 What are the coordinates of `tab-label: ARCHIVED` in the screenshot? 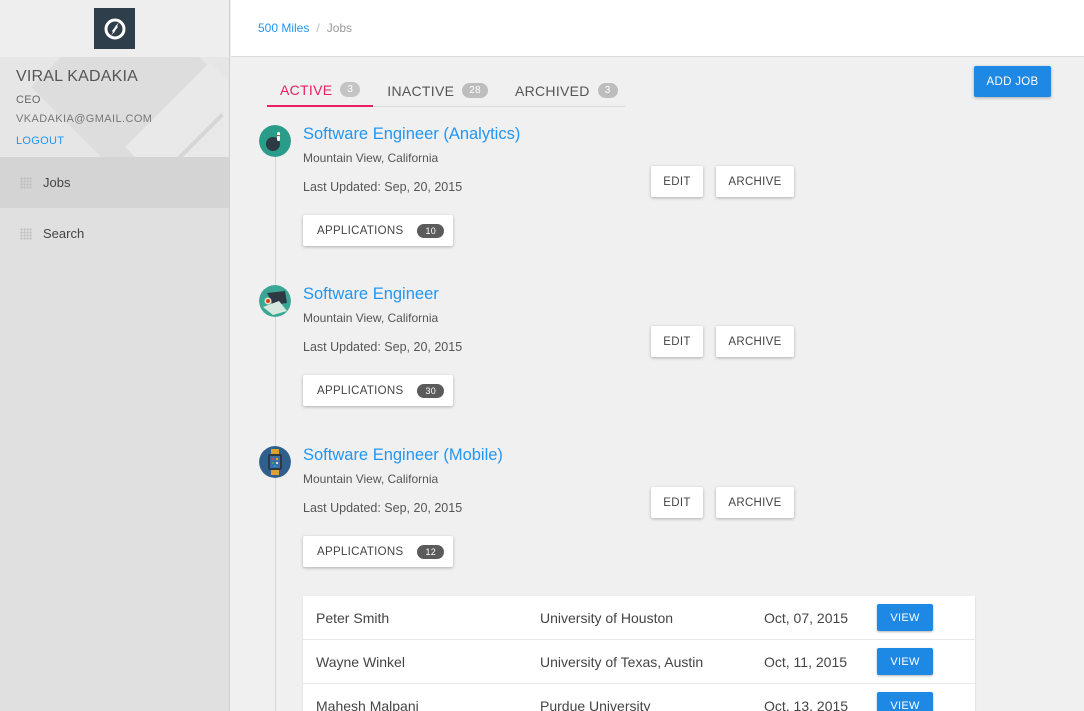 It's located at (552, 90).